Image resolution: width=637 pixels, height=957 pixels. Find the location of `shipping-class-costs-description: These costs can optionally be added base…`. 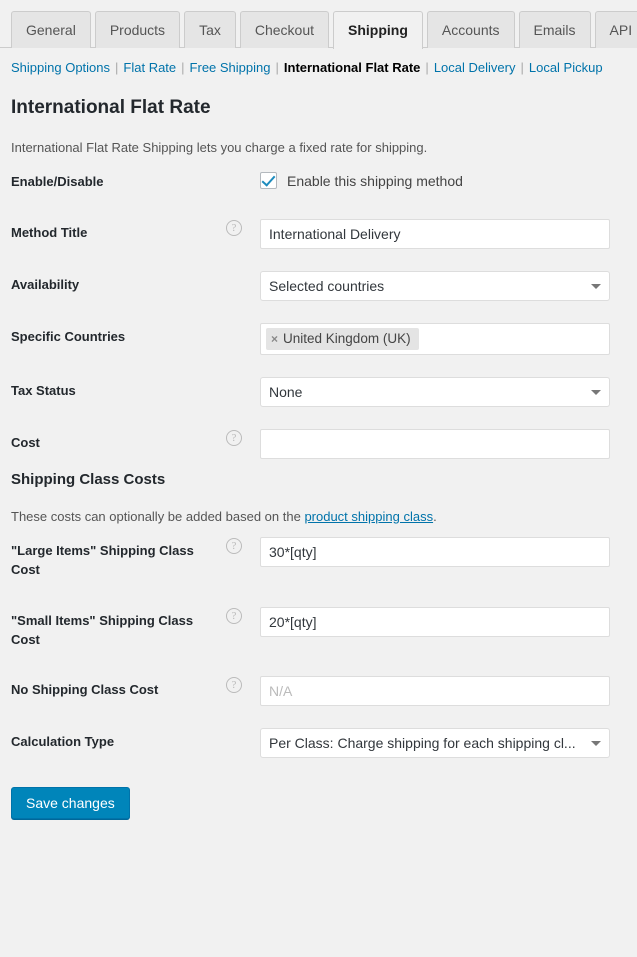

shipping-class-costs-description: These costs can optionally be added base… is located at coordinates (318, 517).